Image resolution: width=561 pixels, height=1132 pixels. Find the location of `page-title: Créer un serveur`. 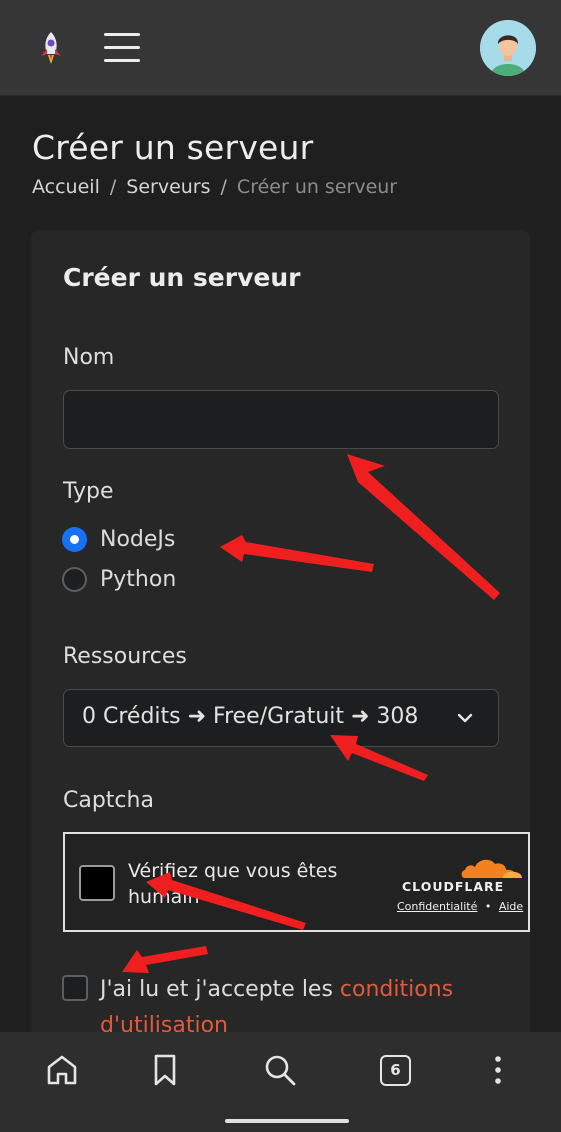

page-title: Créer un serveur is located at coordinates (173, 147).